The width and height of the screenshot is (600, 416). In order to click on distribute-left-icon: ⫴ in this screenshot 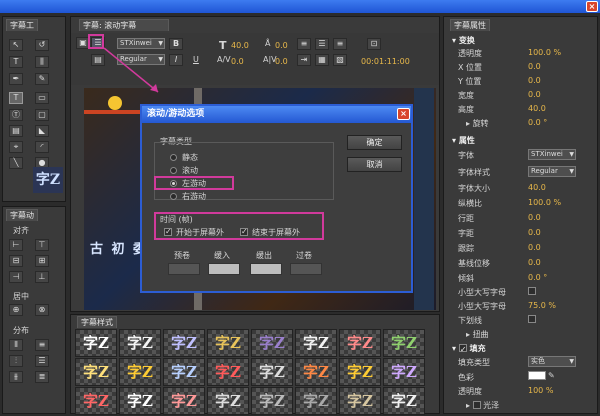, I will do `click(16, 345)`.